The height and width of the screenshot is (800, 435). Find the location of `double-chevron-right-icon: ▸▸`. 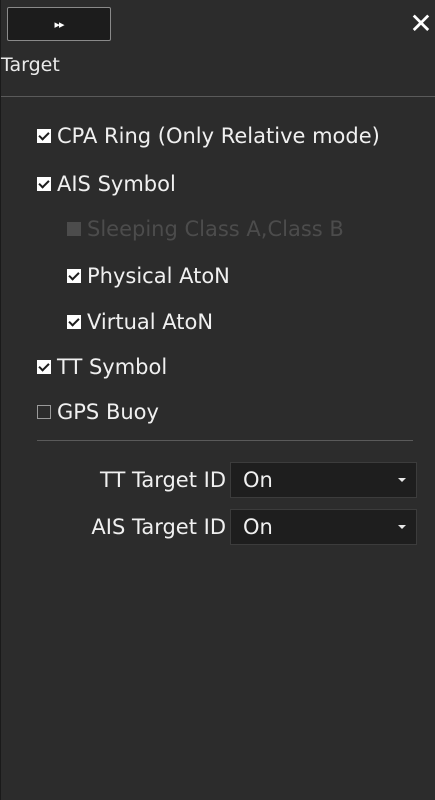

double-chevron-right-icon: ▸▸ is located at coordinates (59, 24).